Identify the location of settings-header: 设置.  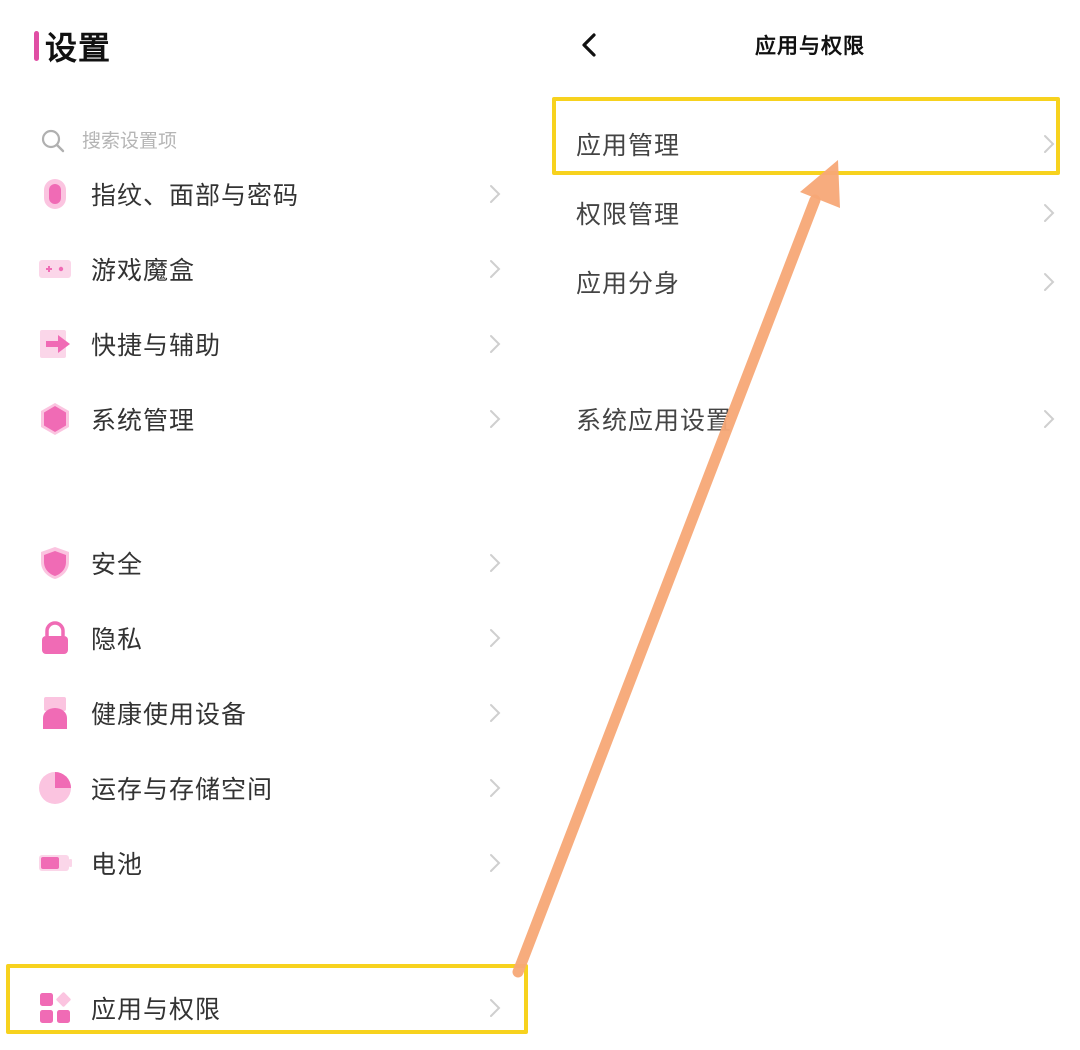
(72, 46).